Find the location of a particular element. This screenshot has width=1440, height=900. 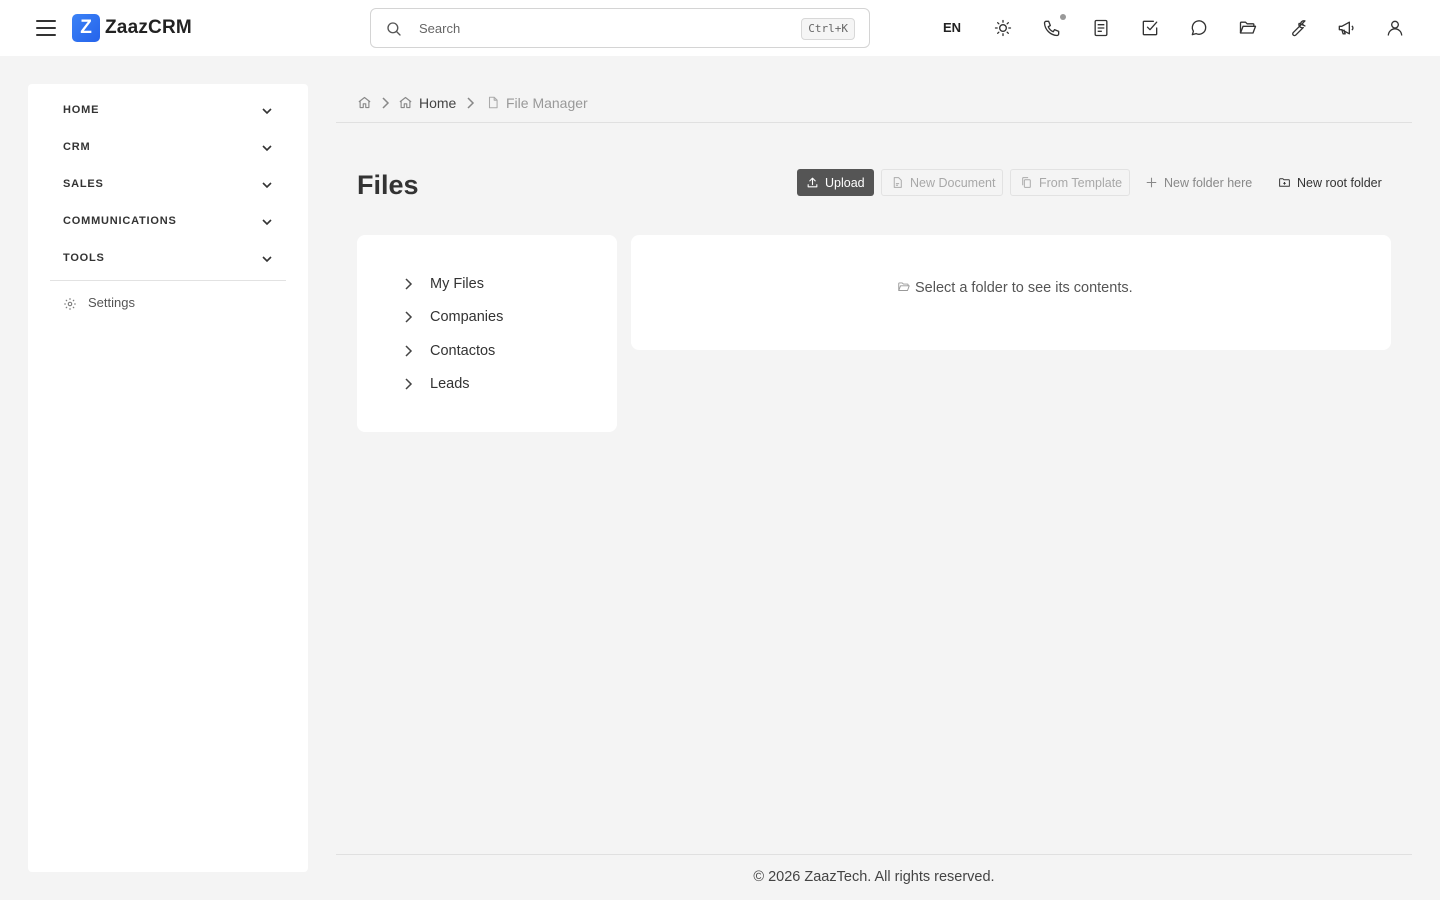

document-icon is located at coordinates (897, 182).